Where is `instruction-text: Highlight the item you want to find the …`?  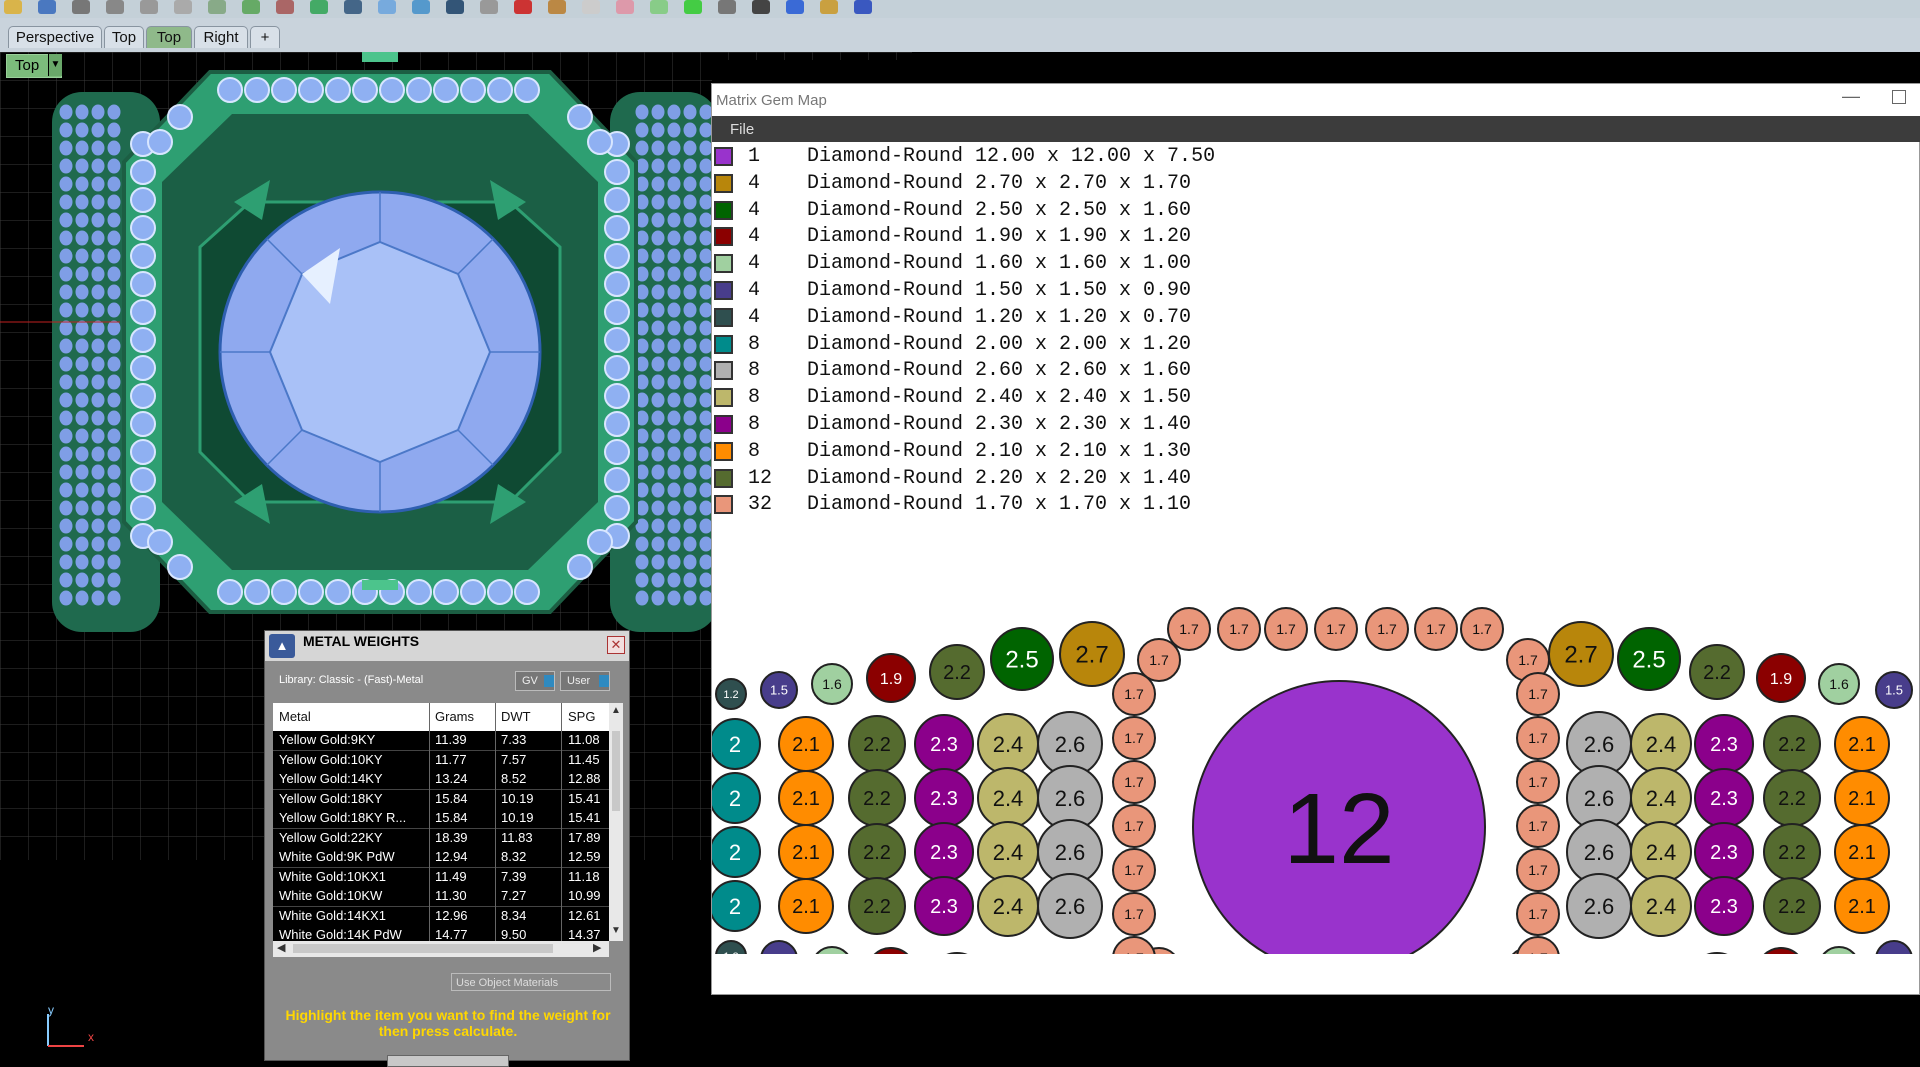
instruction-text: Highlight the item you want to find the … is located at coordinates (448, 1023).